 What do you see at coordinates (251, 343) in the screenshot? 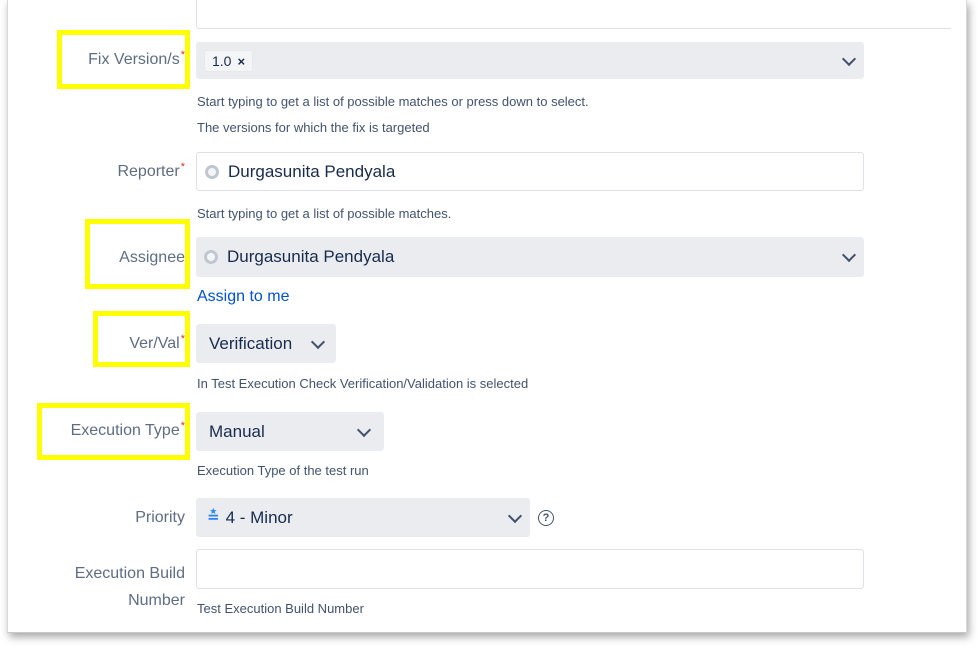
I see `ver-val-value: Verification` at bounding box center [251, 343].